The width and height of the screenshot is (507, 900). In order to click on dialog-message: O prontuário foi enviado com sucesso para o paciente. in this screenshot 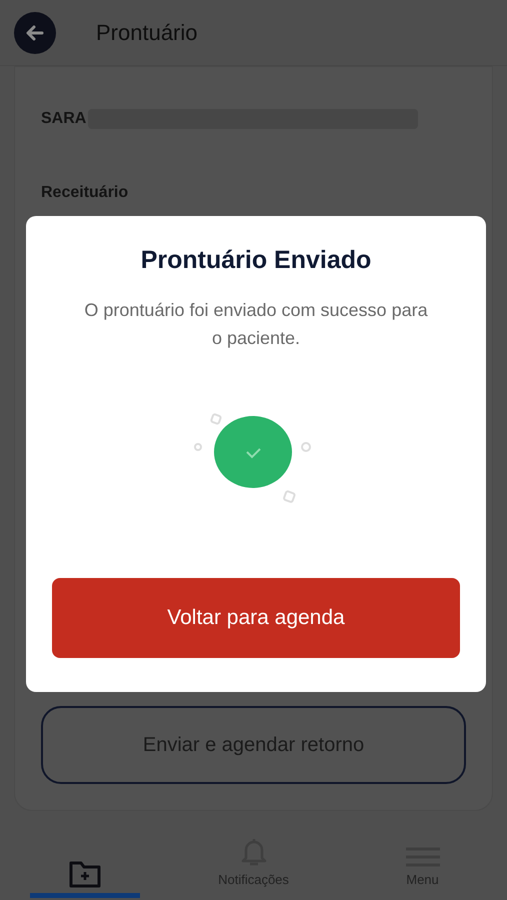, I will do `click(256, 324)`.